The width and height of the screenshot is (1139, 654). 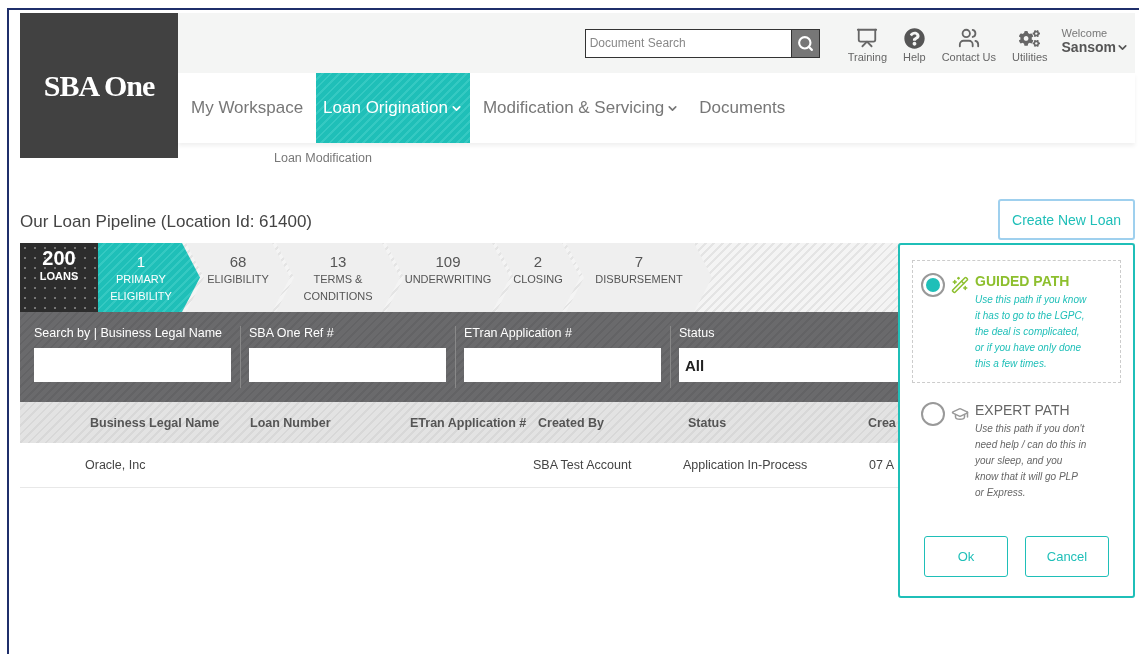 What do you see at coordinates (745, 465) in the screenshot?
I see `table-cell: Application In-Process` at bounding box center [745, 465].